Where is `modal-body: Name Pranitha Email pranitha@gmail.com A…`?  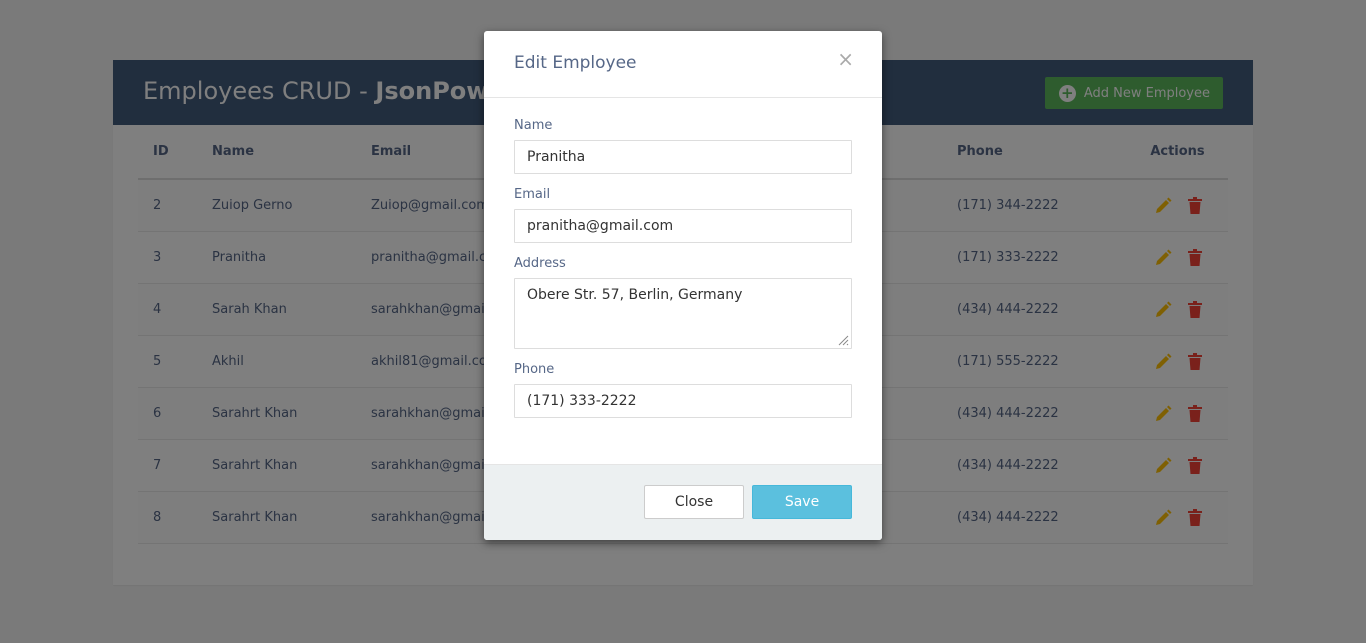 modal-body: Name Pranitha Email pranitha@gmail.com A… is located at coordinates (683, 258).